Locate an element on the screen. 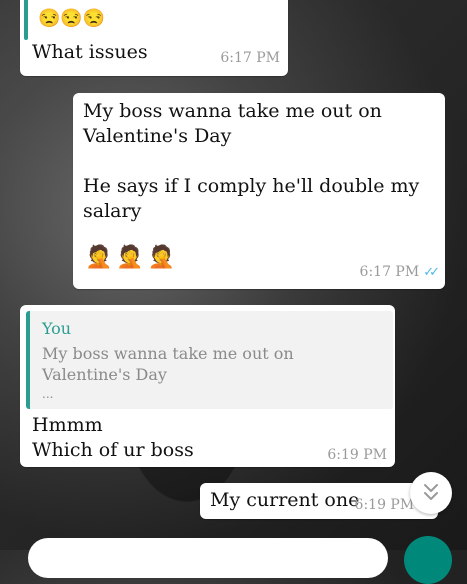 This screenshot has height=584, width=467. message-text: My current one is located at coordinates (285, 500).